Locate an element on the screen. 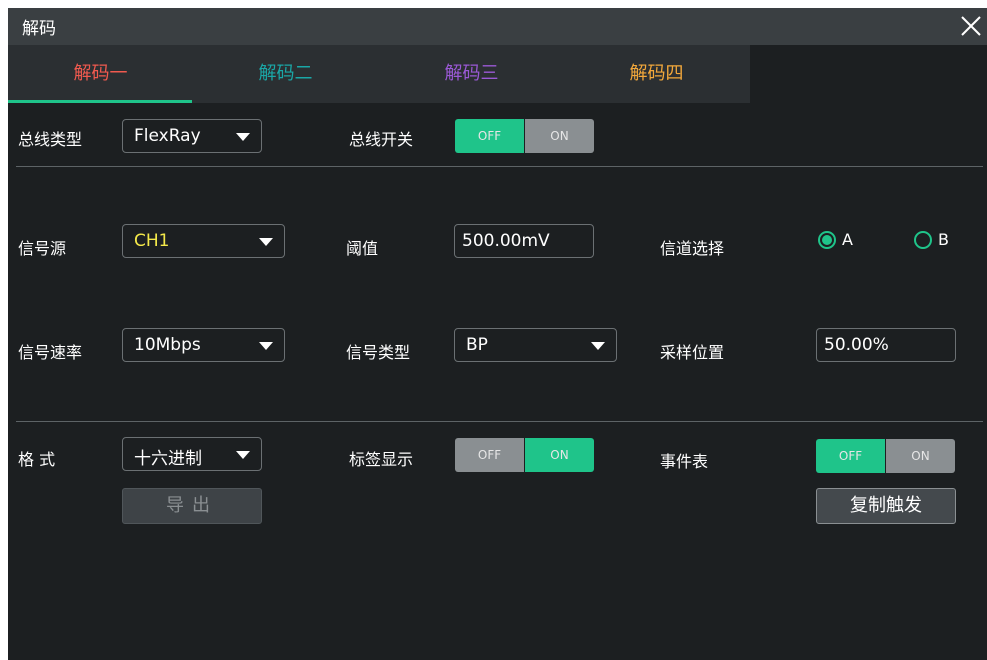 The width and height of the screenshot is (987, 660). signal-source-select: CH1 is located at coordinates (203, 241).